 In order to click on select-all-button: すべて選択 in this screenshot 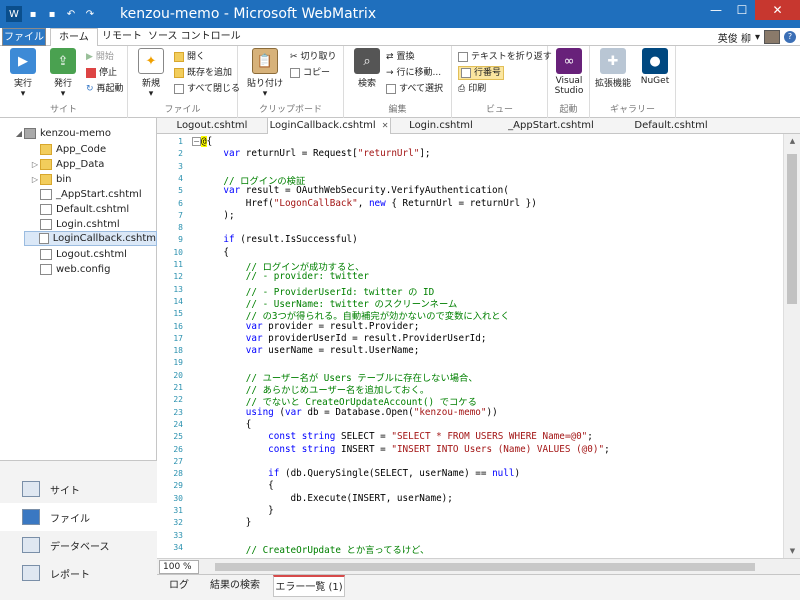, I will do `click(414, 89)`.